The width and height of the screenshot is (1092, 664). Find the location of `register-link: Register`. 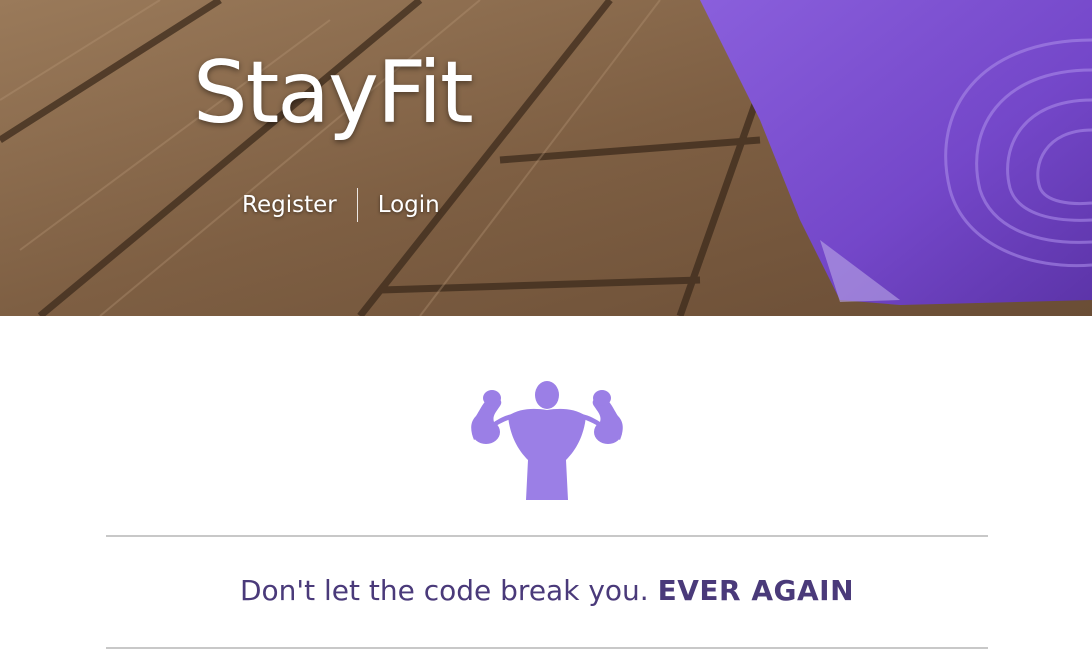

register-link: Register is located at coordinates (289, 205).